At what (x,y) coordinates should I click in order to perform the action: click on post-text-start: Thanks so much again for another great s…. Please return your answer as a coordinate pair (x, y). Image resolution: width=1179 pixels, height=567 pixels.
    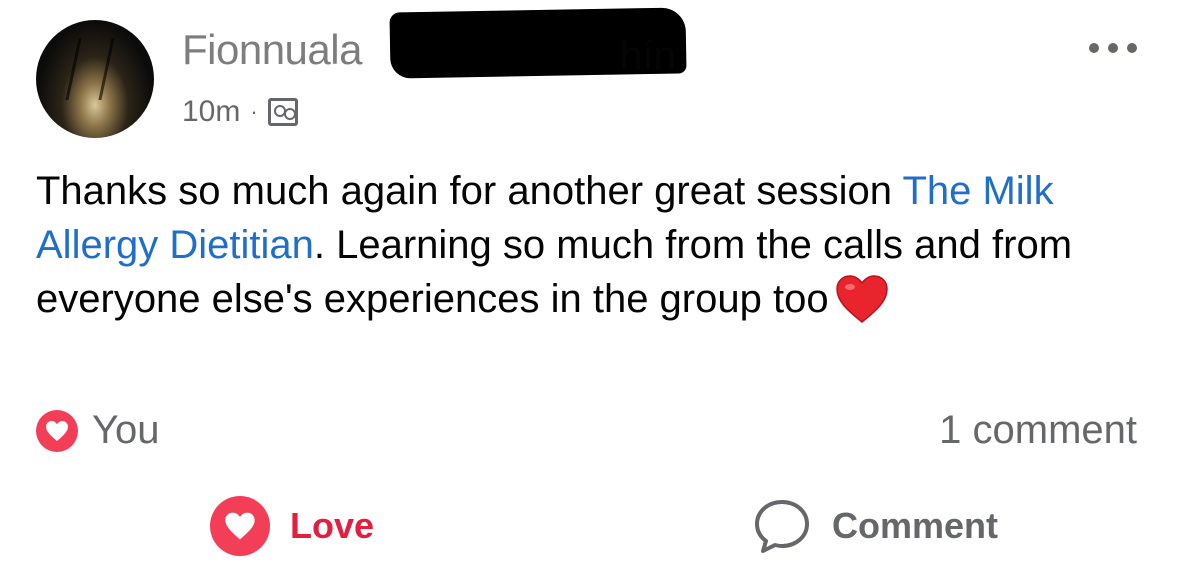
    Looking at the image, I should click on (469, 191).